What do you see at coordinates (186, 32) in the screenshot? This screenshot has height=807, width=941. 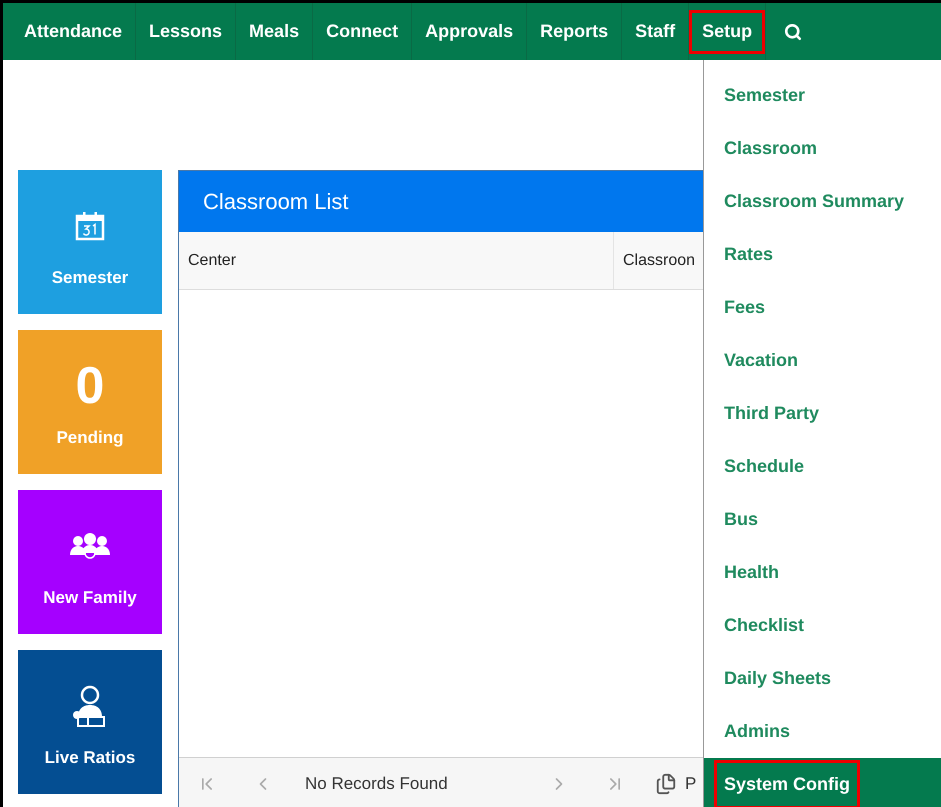 I see `nav-tab: Lessons` at bounding box center [186, 32].